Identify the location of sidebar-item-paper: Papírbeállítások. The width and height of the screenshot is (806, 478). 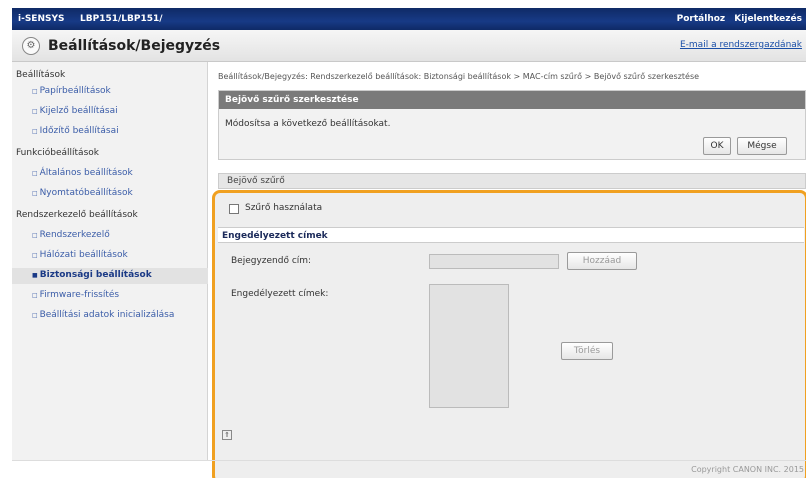
(71, 91).